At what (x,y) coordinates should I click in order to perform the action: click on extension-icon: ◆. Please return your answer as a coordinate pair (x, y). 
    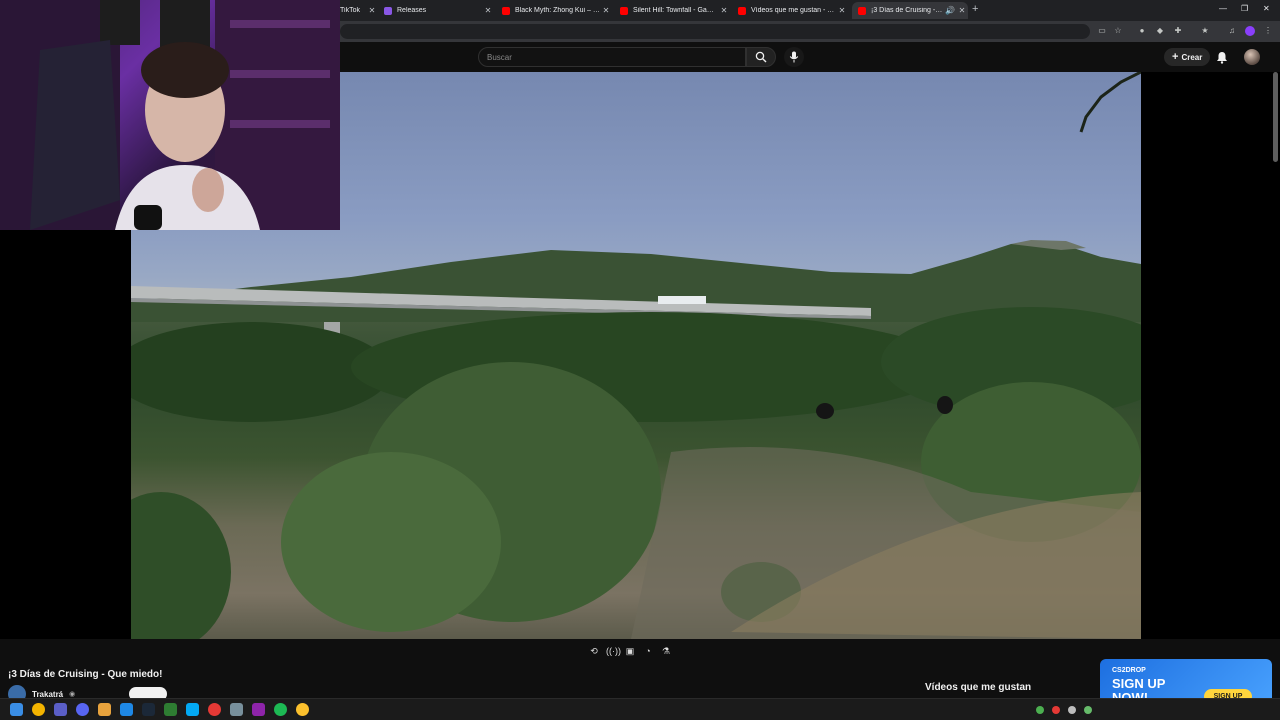
    Looking at the image, I should click on (1160, 31).